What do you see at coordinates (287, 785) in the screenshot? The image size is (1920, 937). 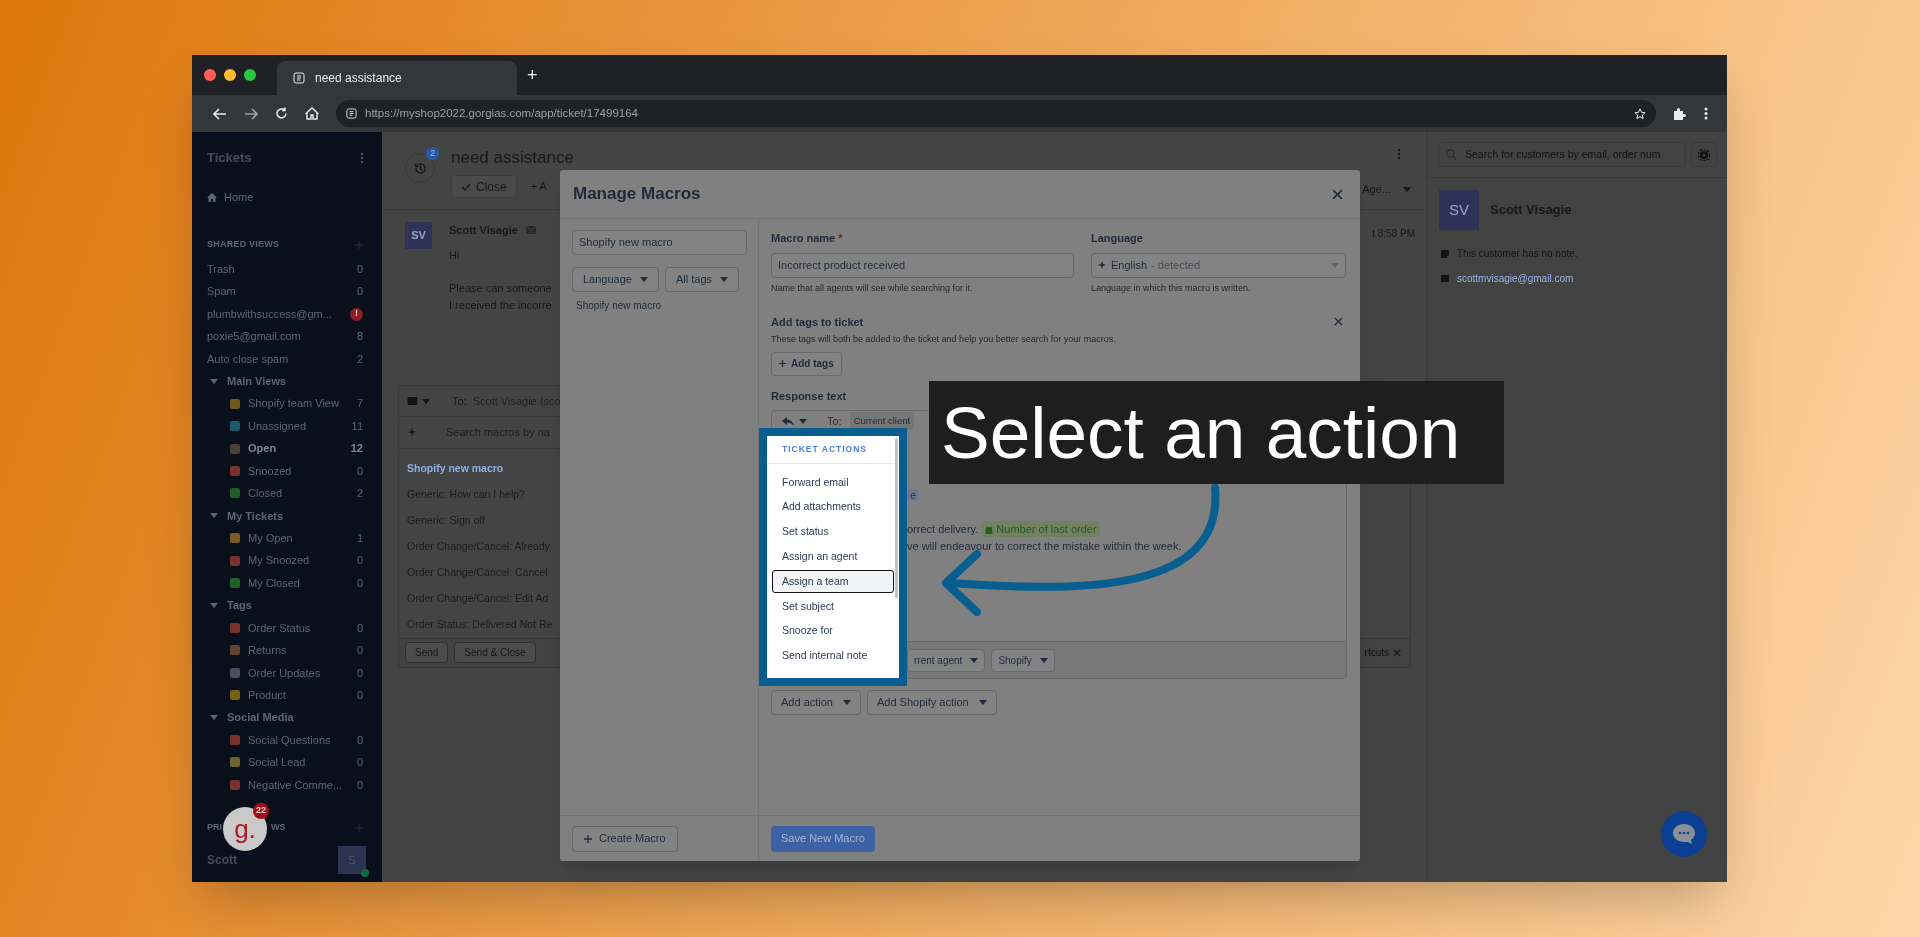 I see `sidebar-item: Negative Comme... 0` at bounding box center [287, 785].